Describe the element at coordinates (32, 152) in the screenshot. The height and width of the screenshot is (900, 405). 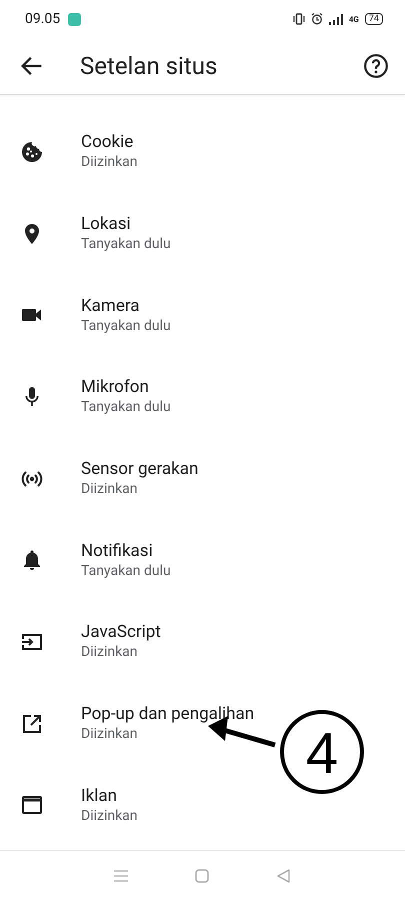
I see `cookie-icon` at that location.